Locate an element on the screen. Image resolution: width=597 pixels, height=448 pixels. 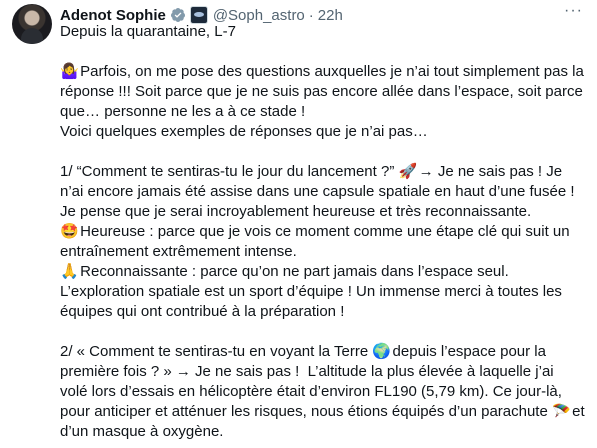
parachute-icon: 🪂 is located at coordinates (561, 411).